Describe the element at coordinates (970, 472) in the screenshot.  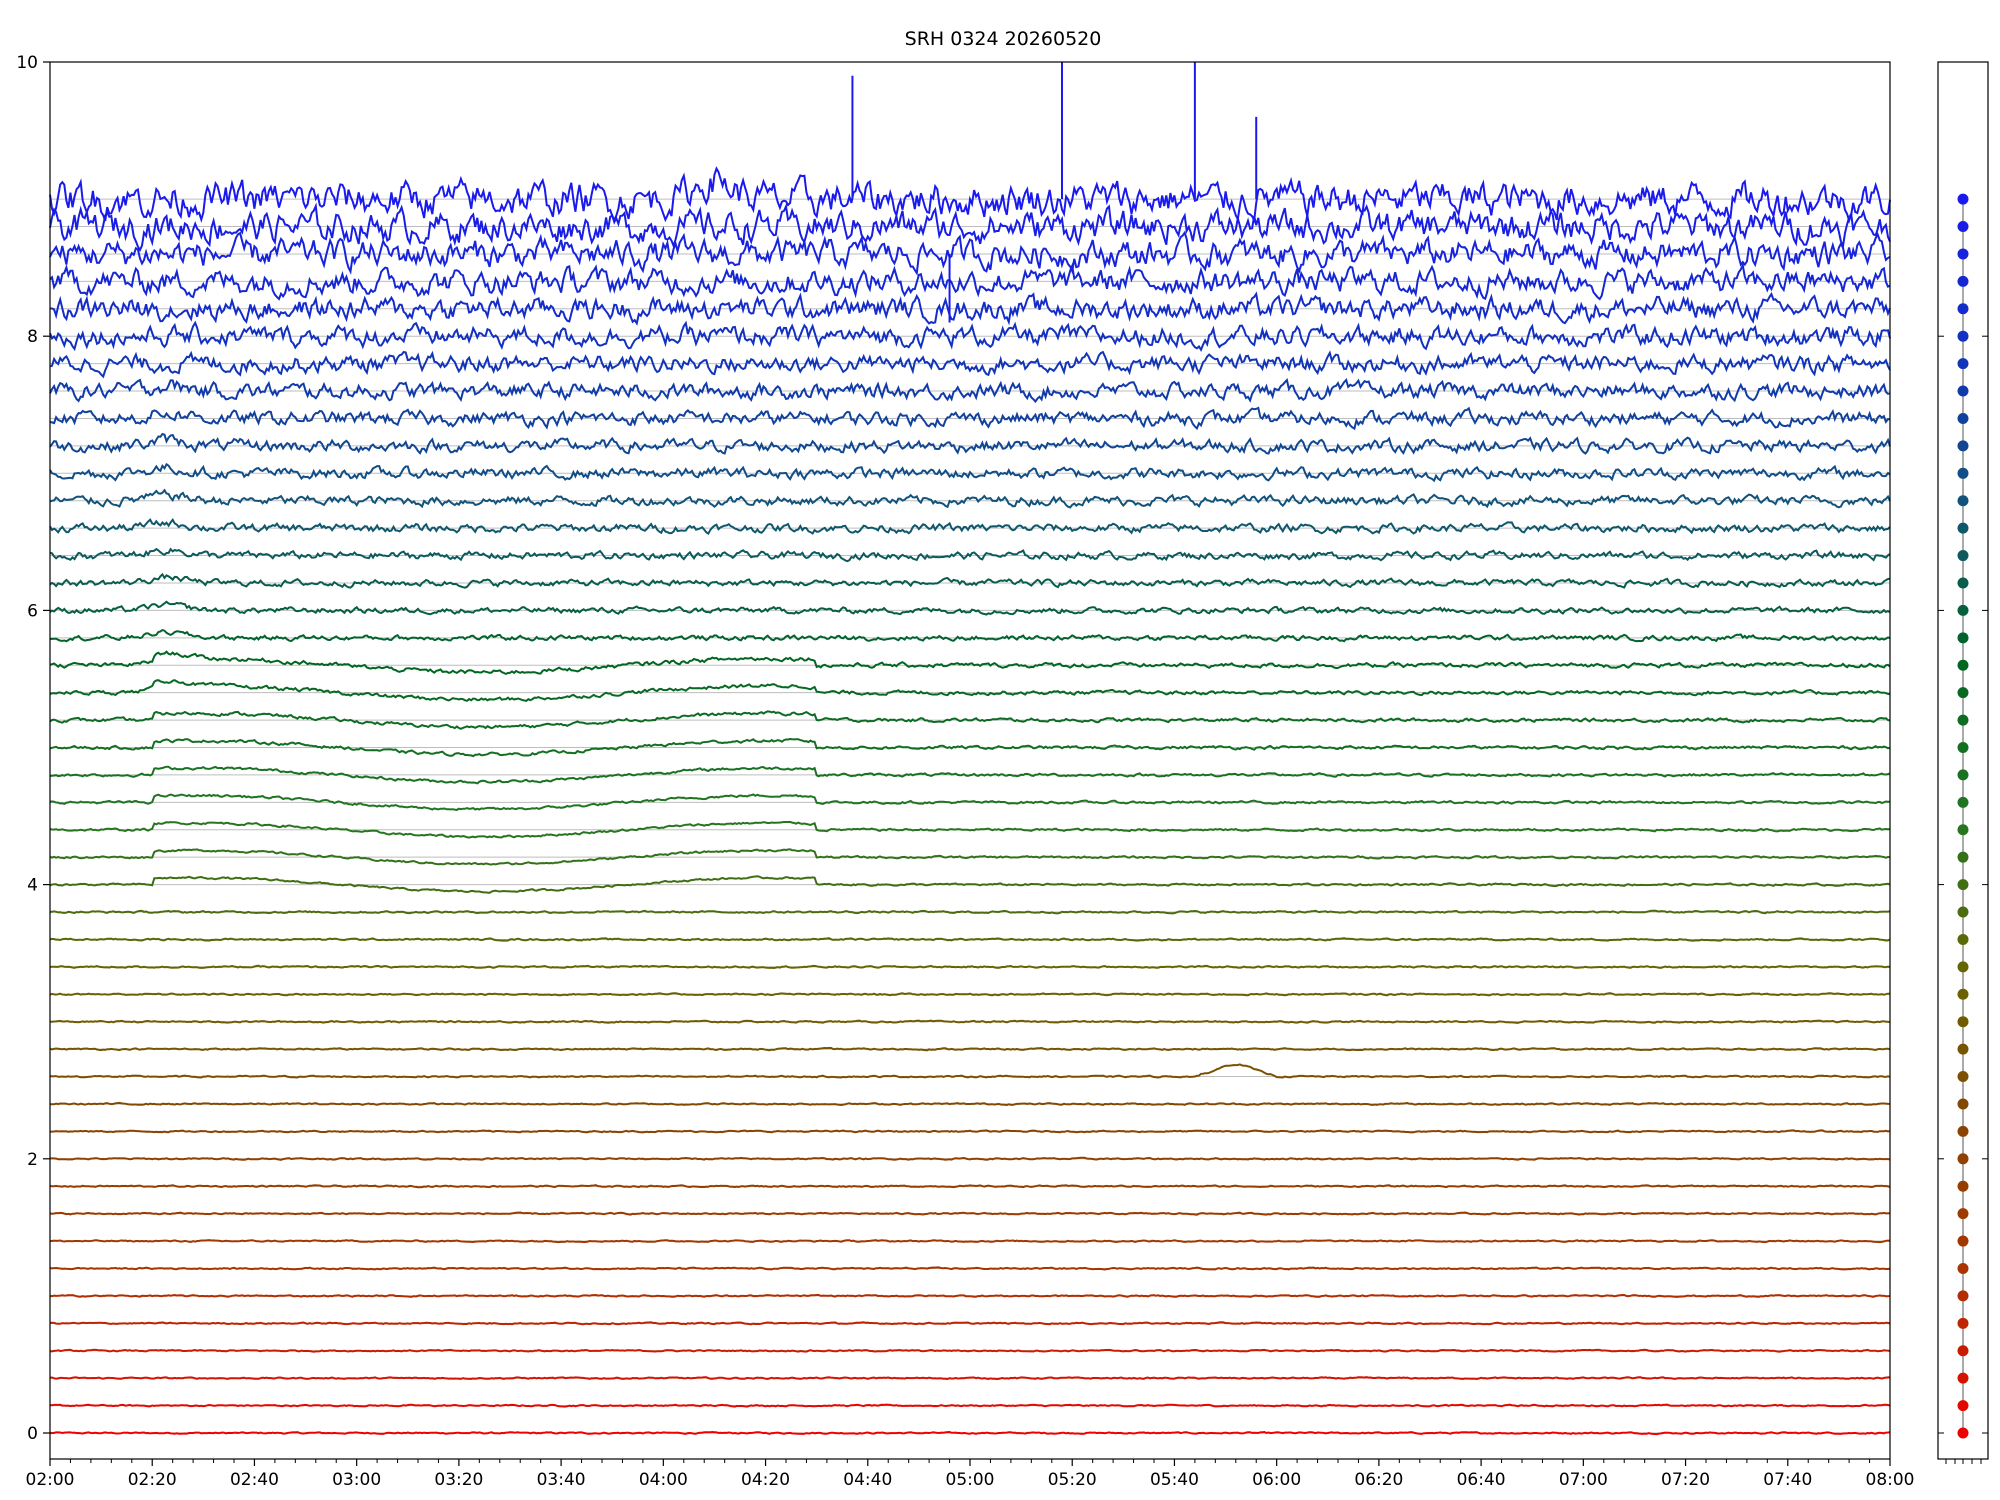
I see `series-36-trace` at that location.